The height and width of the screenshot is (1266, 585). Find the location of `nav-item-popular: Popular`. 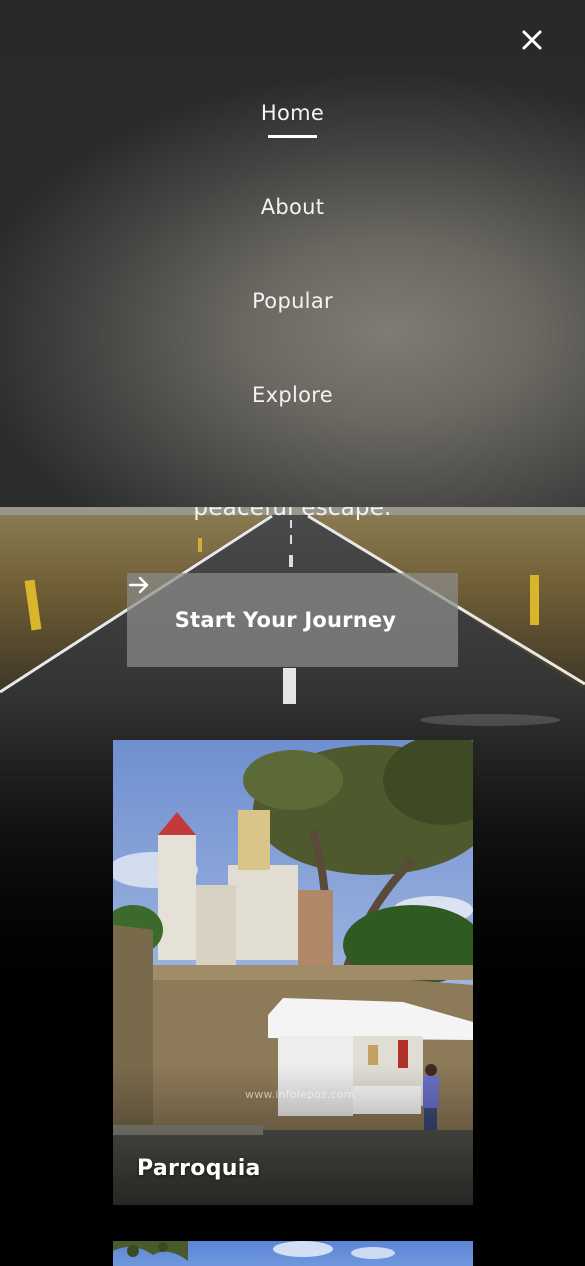

nav-item-popular: Popular is located at coordinates (292, 325).